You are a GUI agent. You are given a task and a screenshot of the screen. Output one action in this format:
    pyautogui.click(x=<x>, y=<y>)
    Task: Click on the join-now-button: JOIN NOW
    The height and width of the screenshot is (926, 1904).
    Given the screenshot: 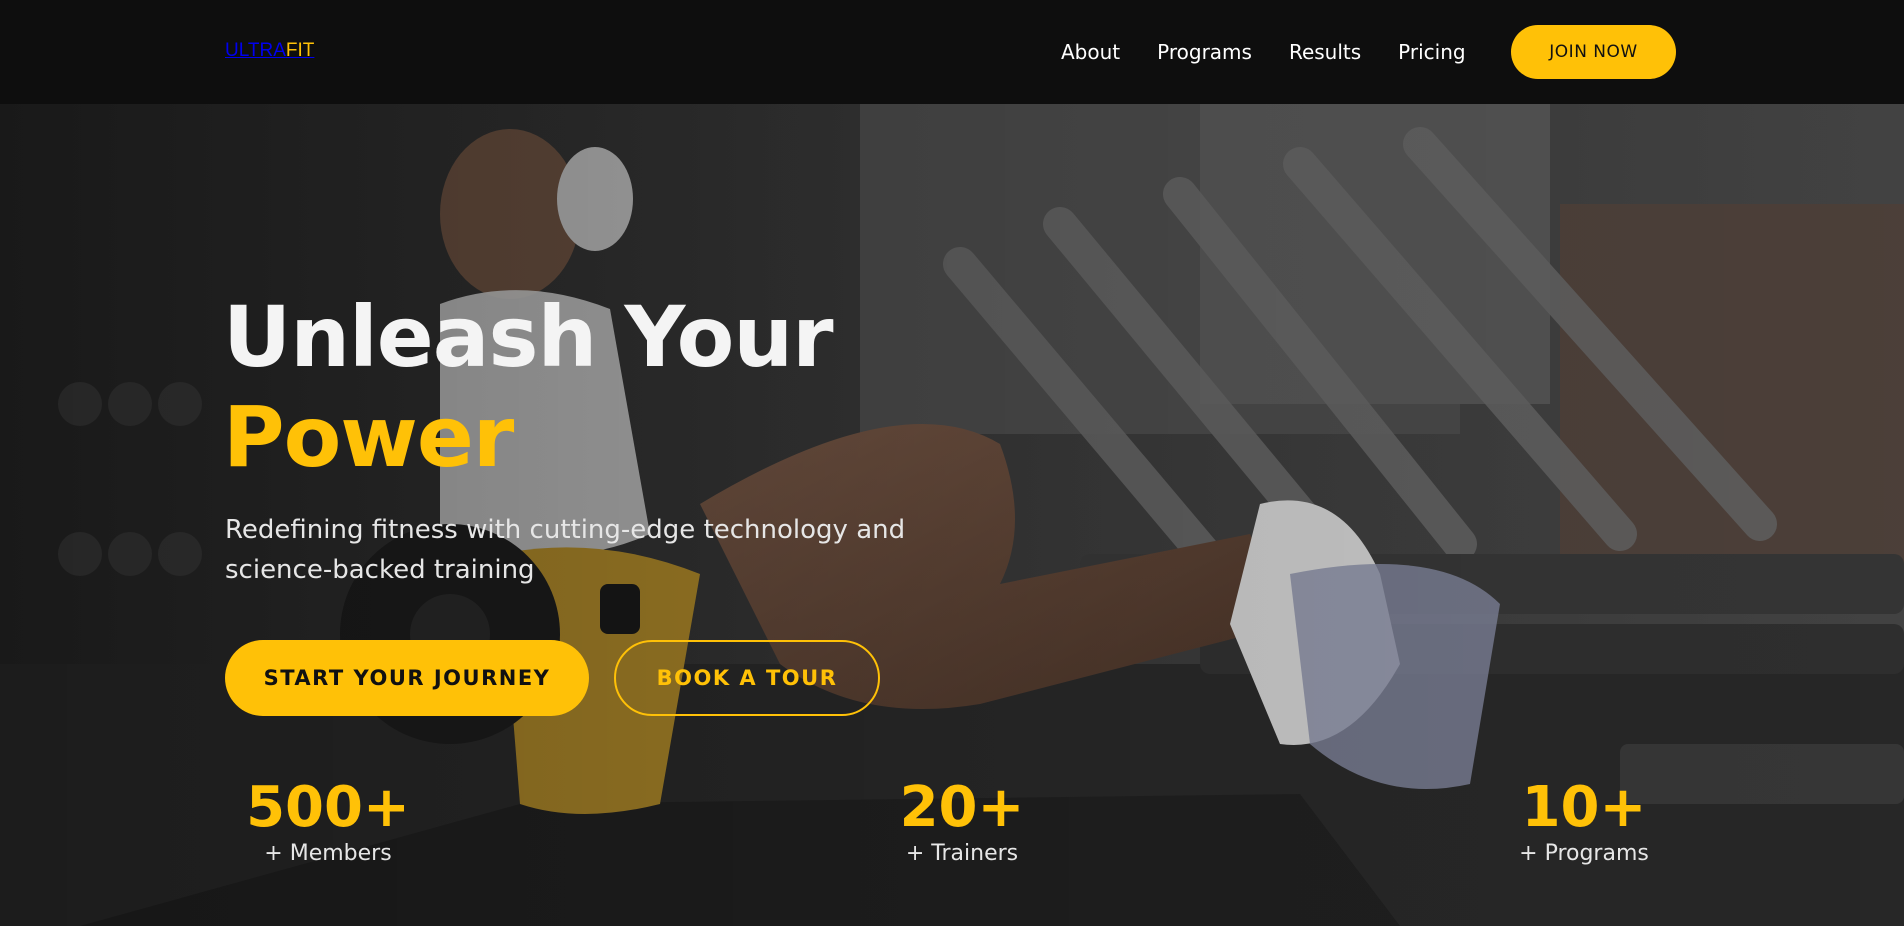 What is the action you would take?
    pyautogui.click(x=1593, y=52)
    